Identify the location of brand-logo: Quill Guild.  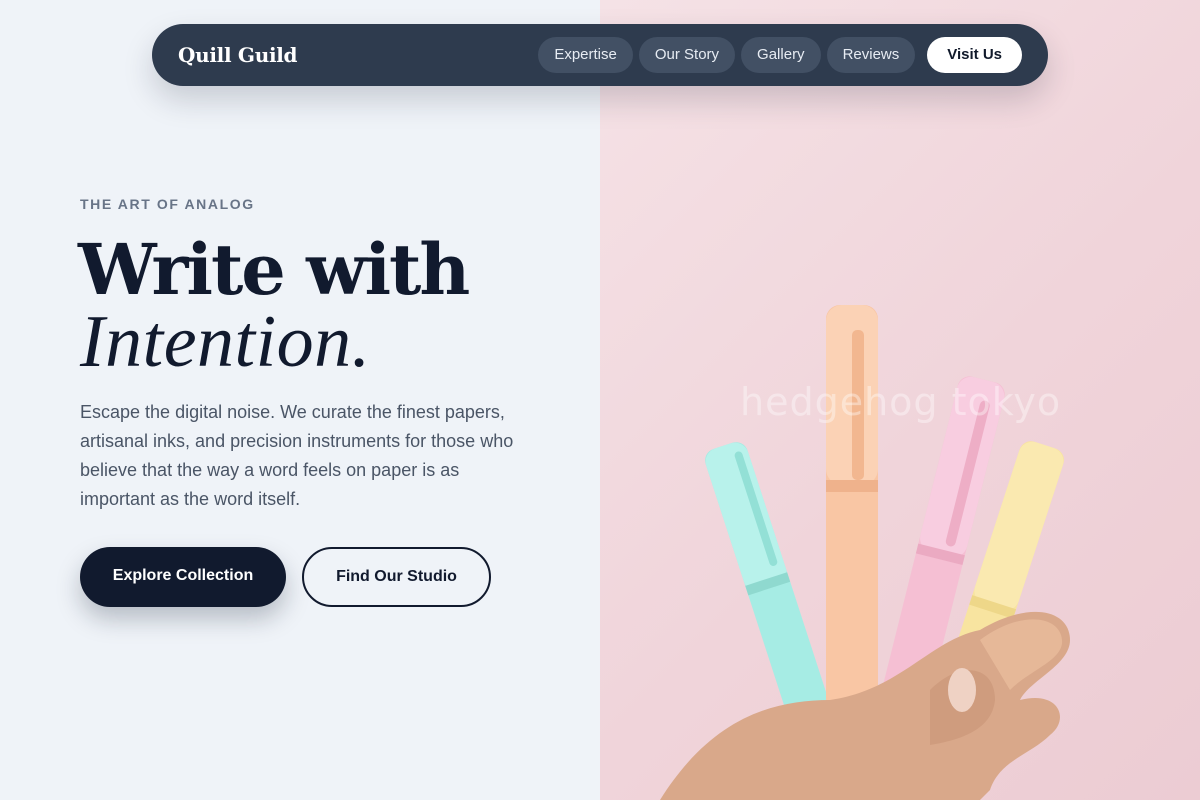
(238, 55).